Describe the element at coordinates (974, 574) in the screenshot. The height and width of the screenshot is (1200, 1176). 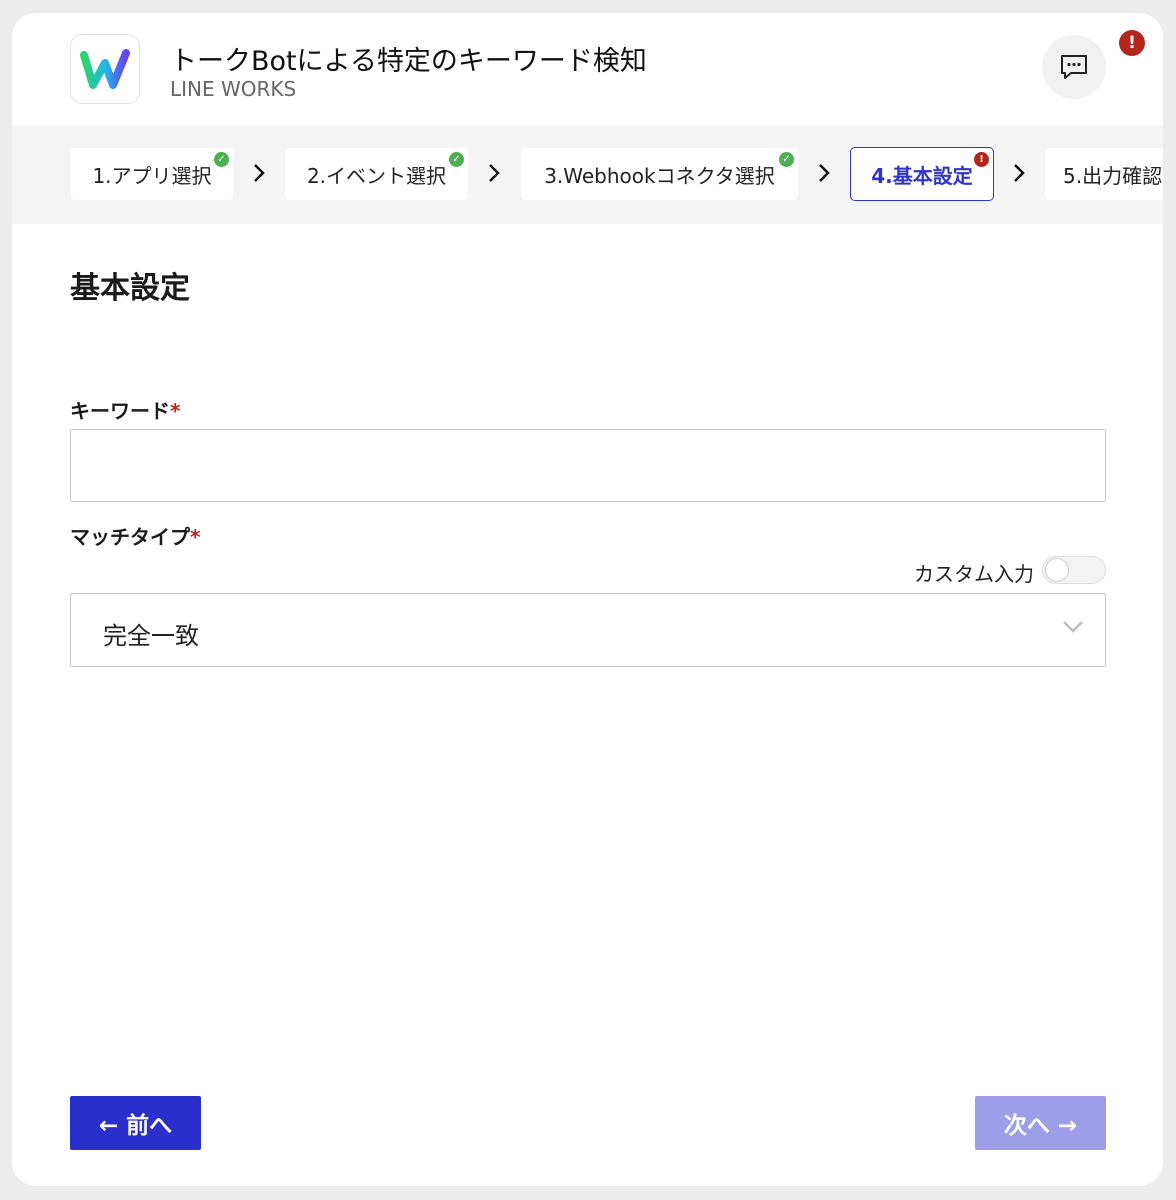
I see `custom-input-label: カスタム入力` at that location.